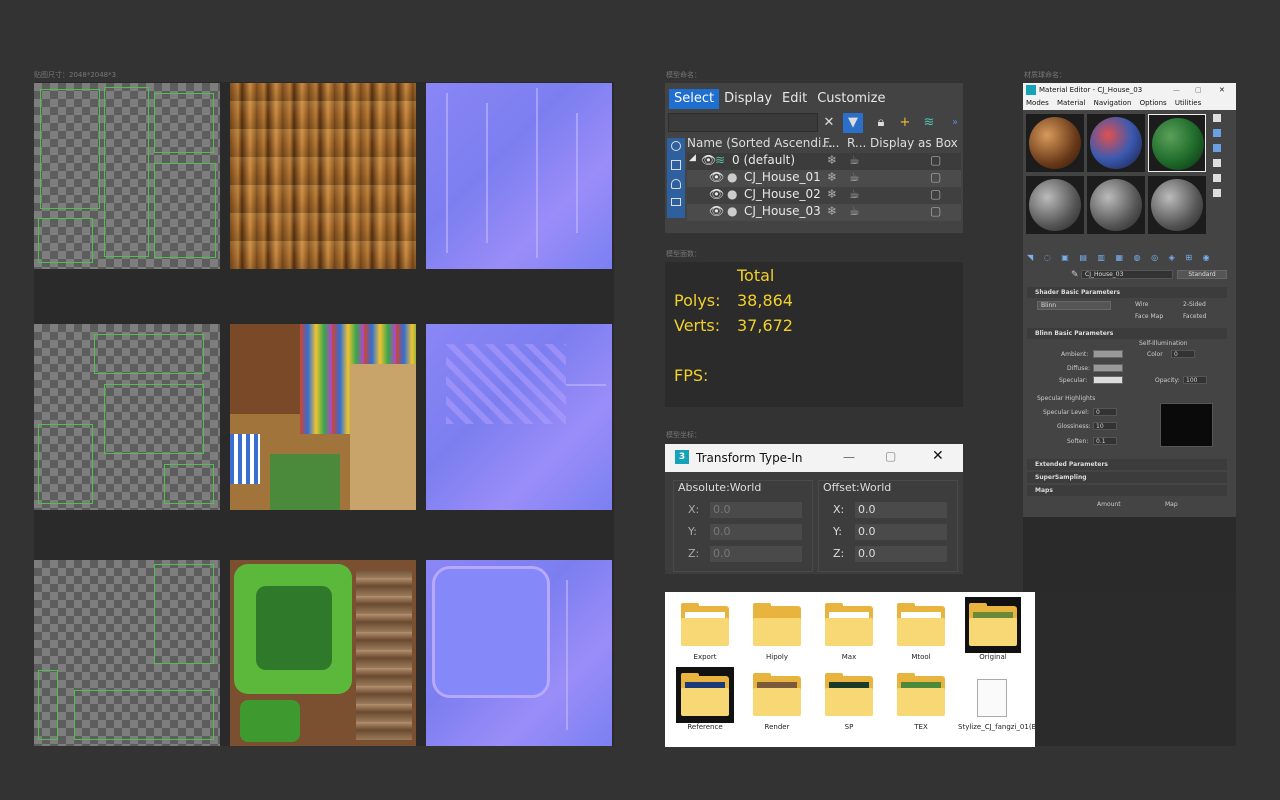 The image size is (1280, 800). What do you see at coordinates (881, 123) in the screenshot?
I see `lock-icon: 🔒︎` at bounding box center [881, 123].